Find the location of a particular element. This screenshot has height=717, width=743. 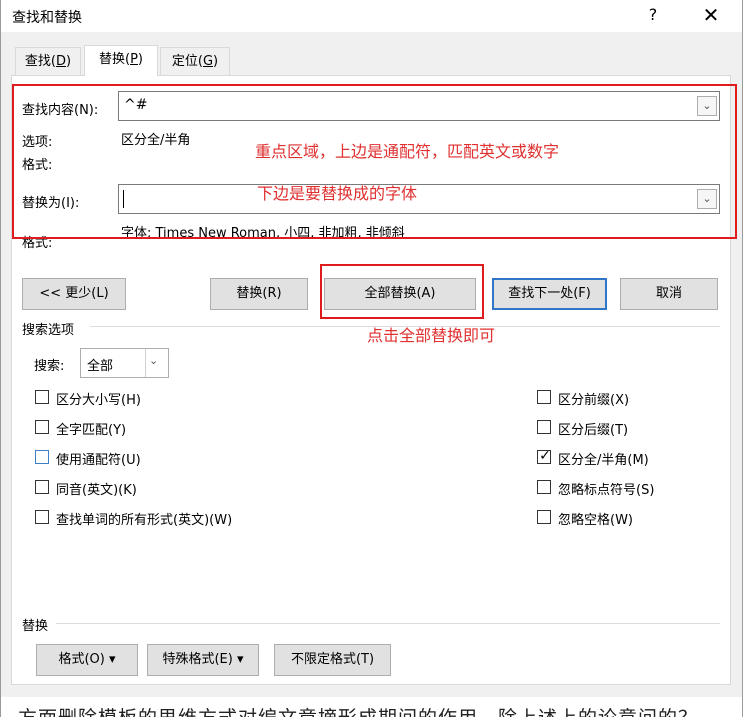

annotation-note-1: 重点区域，上边是通配符，匹配英文或数字 is located at coordinates (407, 151).